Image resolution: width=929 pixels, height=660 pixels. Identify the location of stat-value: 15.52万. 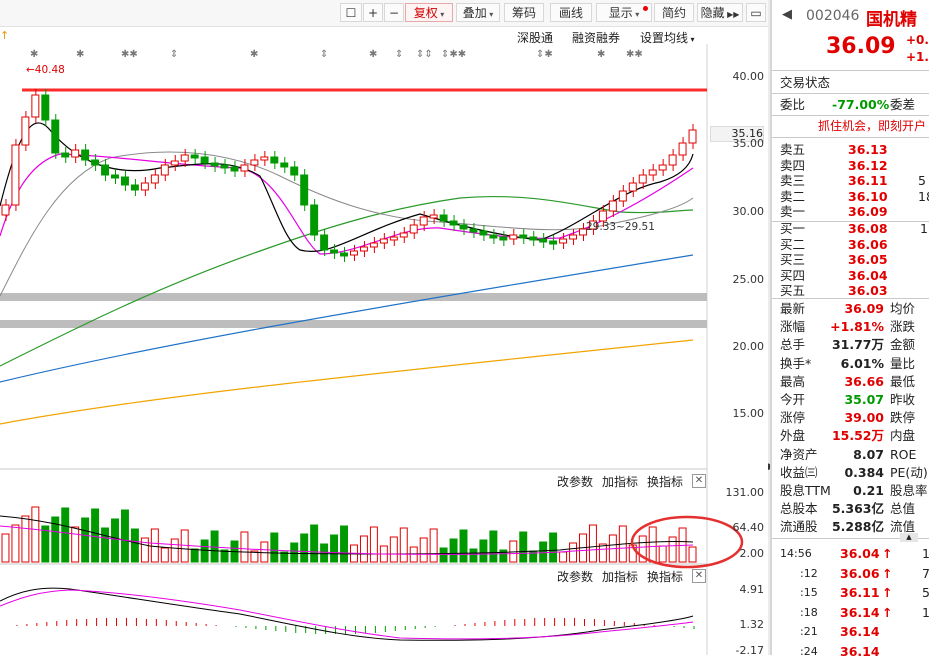
(857, 436).